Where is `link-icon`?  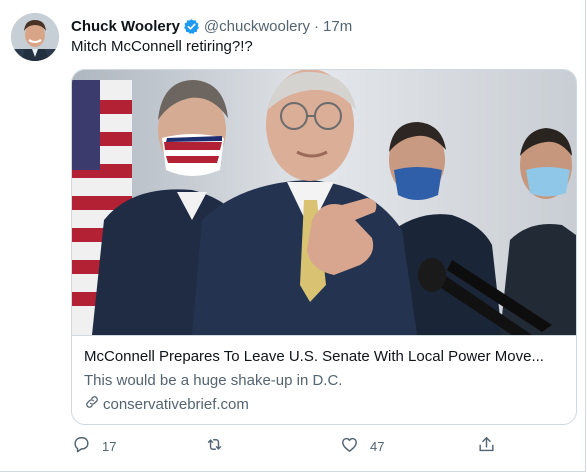
link-icon is located at coordinates (93, 404).